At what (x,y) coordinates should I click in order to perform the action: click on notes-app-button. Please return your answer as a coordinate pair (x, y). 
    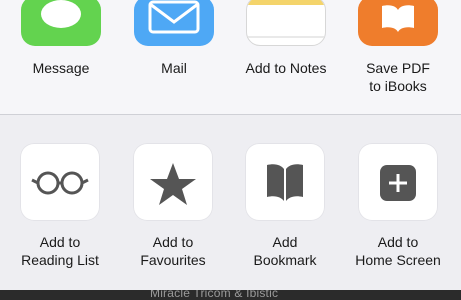
    Looking at the image, I should click on (286, 23).